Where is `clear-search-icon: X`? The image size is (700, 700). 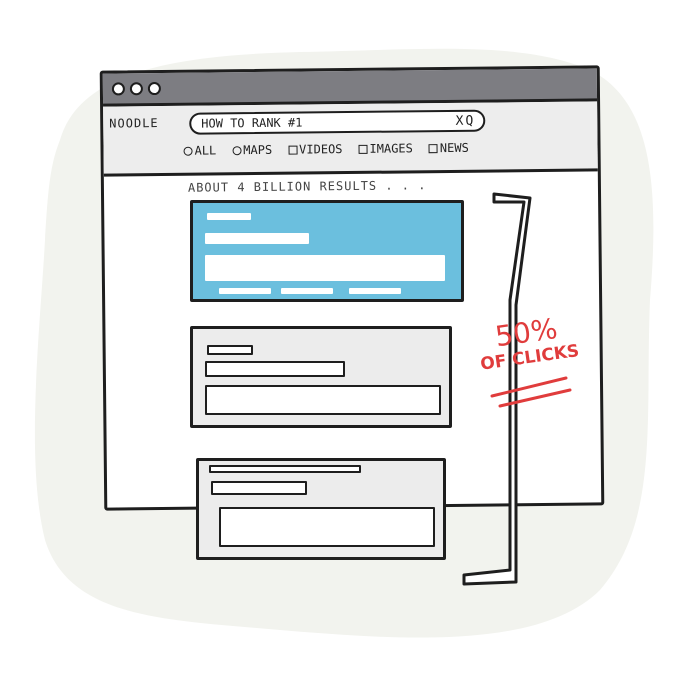
clear-search-icon: X is located at coordinates (460, 120).